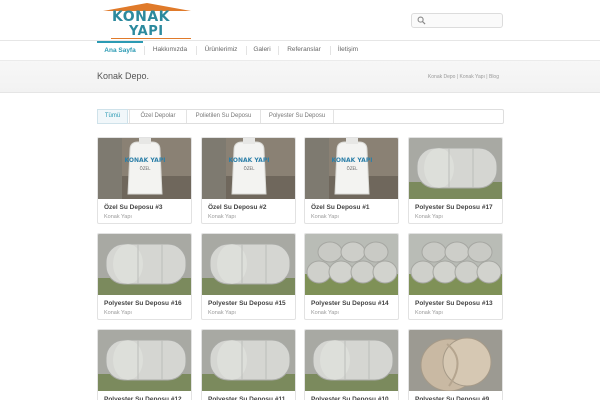  What do you see at coordinates (250, 207) in the screenshot?
I see `portfolio-card-title: Özel Su Deposu #2` at bounding box center [250, 207].